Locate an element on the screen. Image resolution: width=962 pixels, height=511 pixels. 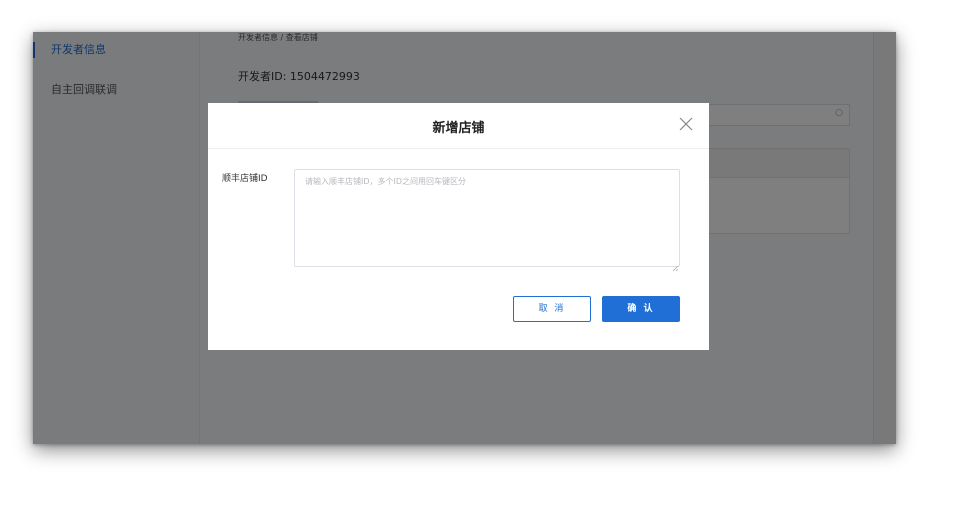
store-id-textarea is located at coordinates (487, 218).